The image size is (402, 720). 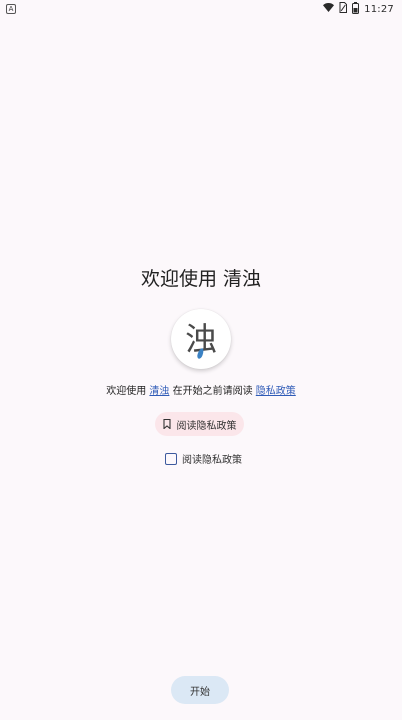 I want to click on read-policy-label: 阅读隐私政策, so click(x=206, y=426).